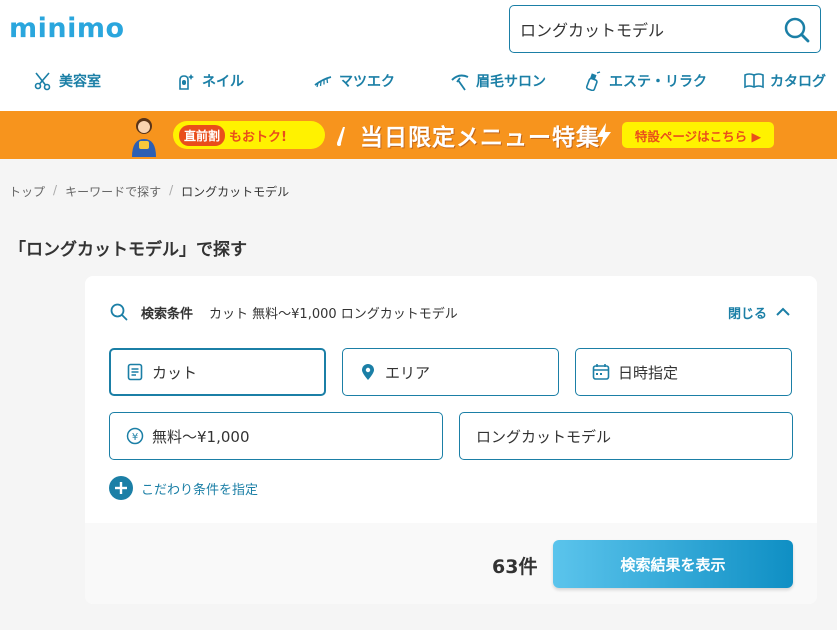 This screenshot has width=837, height=630. What do you see at coordinates (450, 372) in the screenshot?
I see `area-field: エリア` at bounding box center [450, 372].